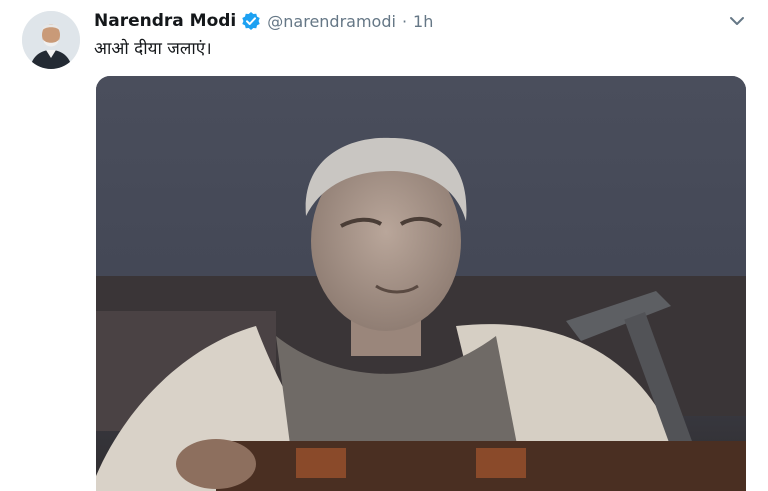 Image resolution: width=768 pixels, height=491 pixels. Describe the element at coordinates (153, 49) in the screenshot. I see `tweet-text: आओ दीया जलाएं।` at that location.